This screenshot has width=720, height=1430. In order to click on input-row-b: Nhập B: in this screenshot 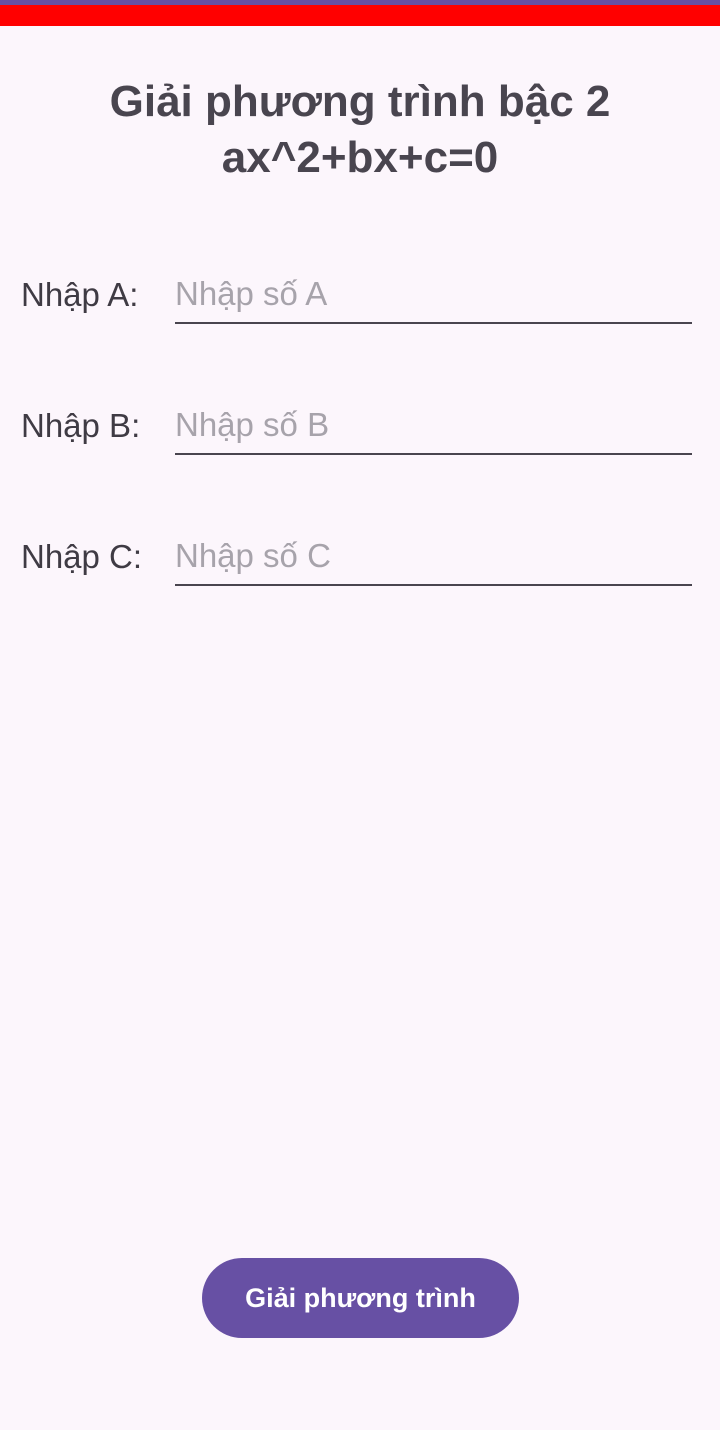, I will do `click(360, 428)`.